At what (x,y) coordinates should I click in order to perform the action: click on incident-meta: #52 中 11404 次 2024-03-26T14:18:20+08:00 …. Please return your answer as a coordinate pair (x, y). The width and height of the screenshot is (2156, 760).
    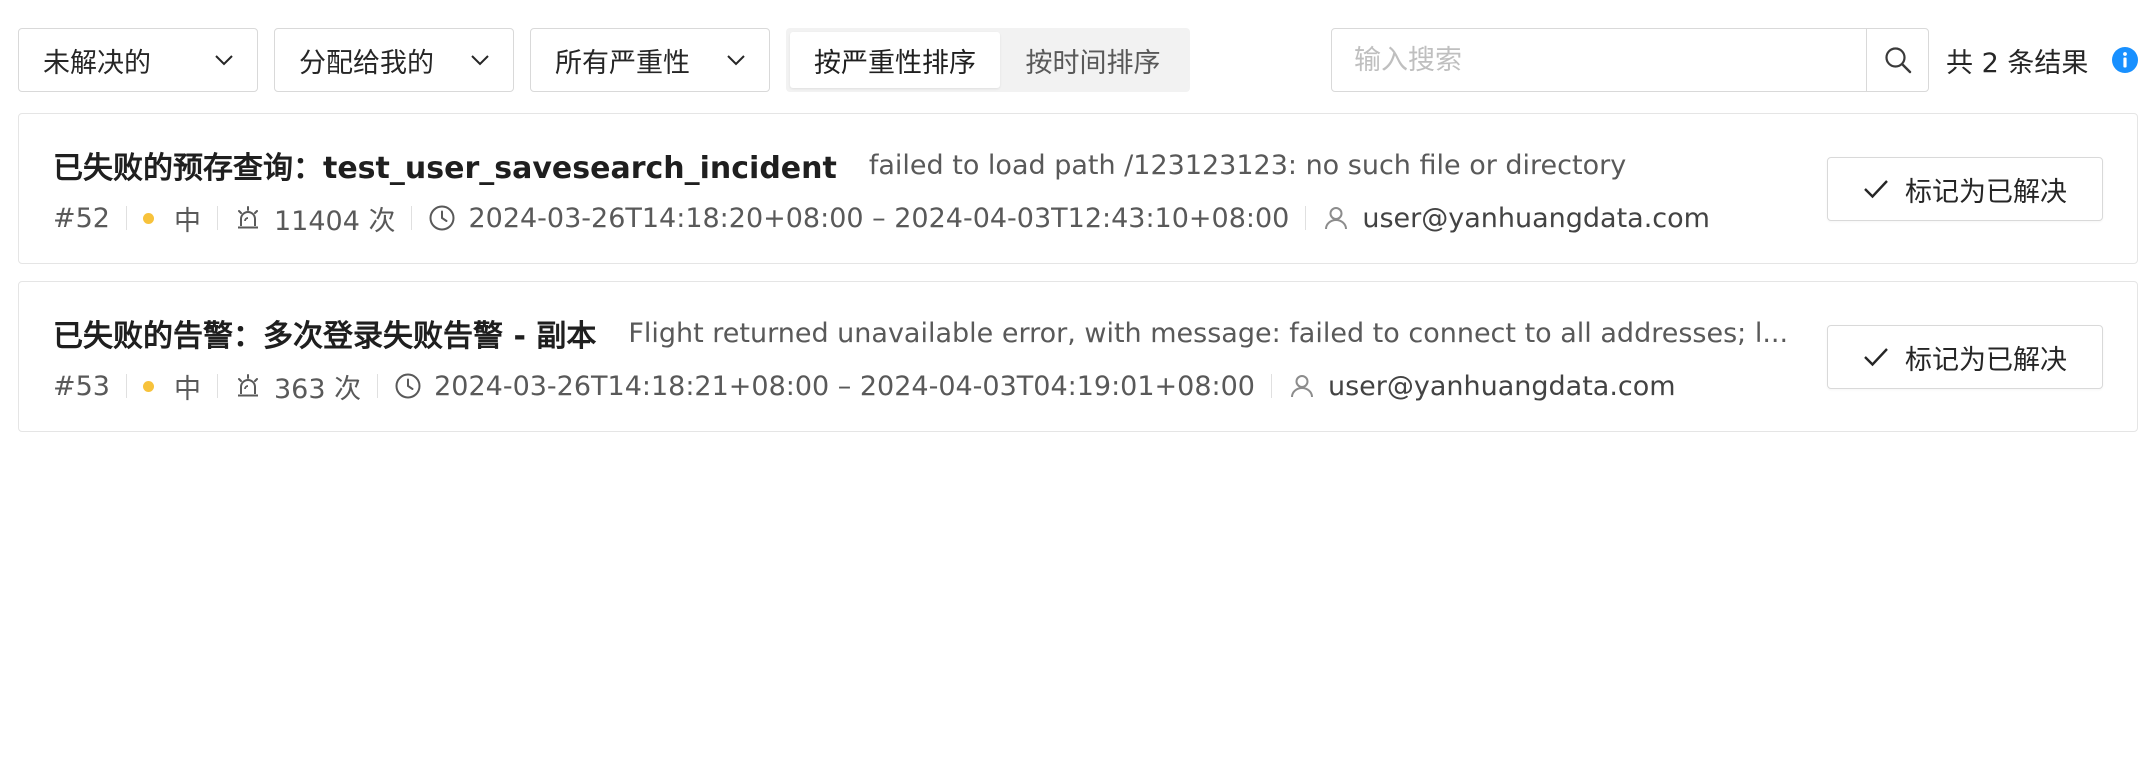
    Looking at the image, I should click on (881, 218).